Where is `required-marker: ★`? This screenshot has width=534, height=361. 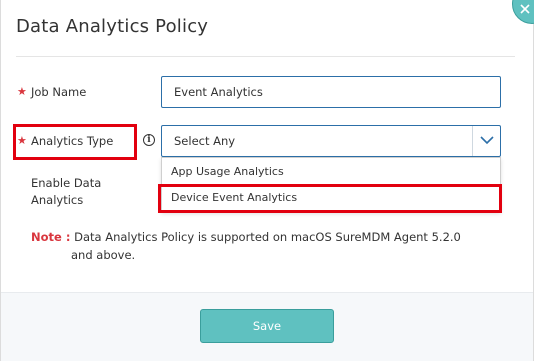
required-marker: ★ is located at coordinates (22, 91).